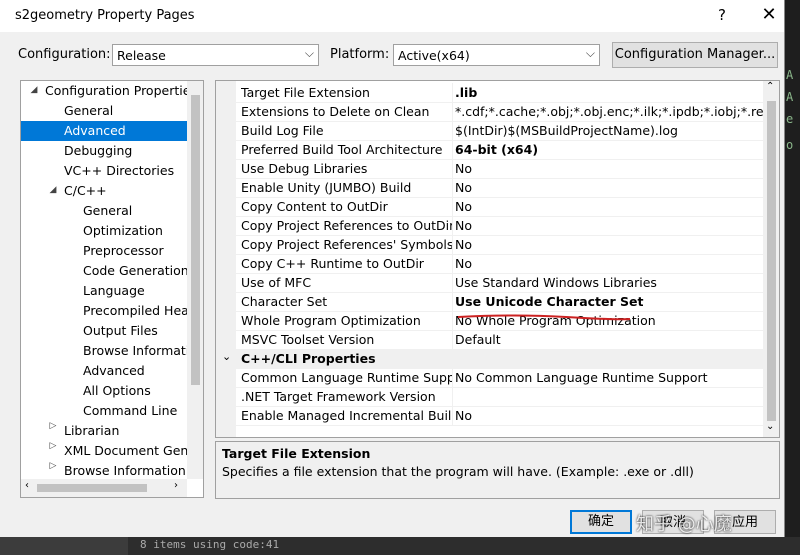  What do you see at coordinates (125, 471) in the screenshot?
I see `tree-item-browse-information-2: Browse Information` at bounding box center [125, 471].